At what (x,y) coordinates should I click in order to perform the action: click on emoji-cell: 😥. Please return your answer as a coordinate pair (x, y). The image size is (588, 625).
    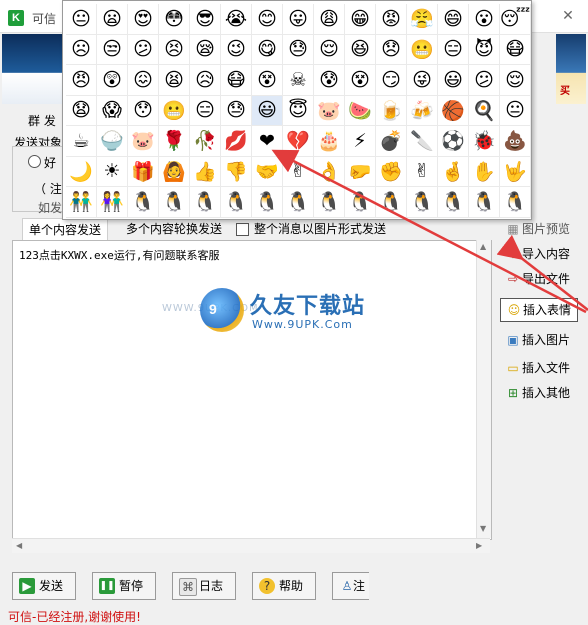
    Looking at the image, I should click on (205, 80).